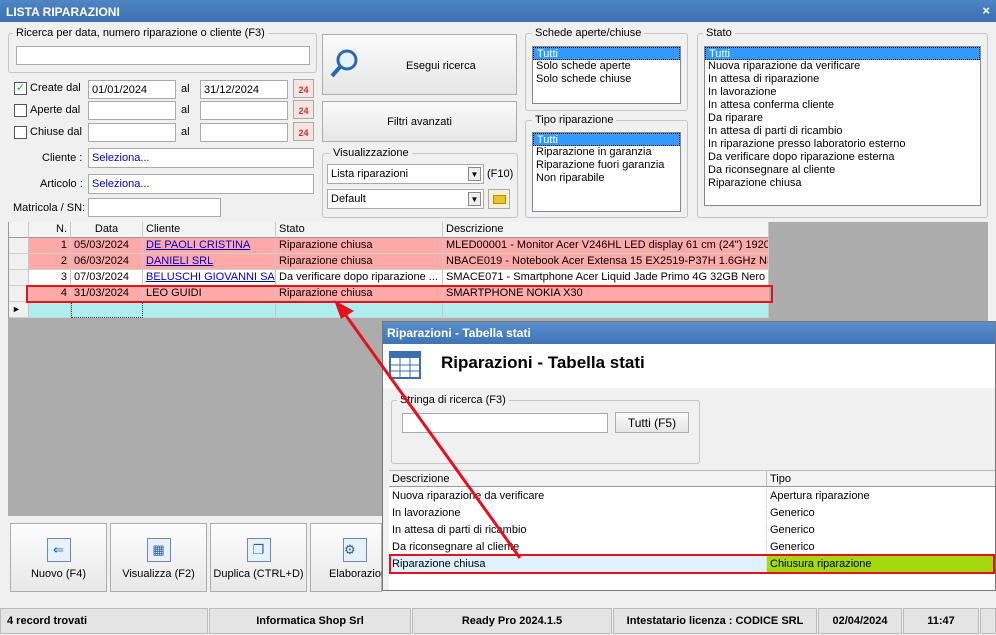 Image resolution: width=996 pixels, height=635 pixels. What do you see at coordinates (606, 152) in the screenshot?
I see `list-item: Riparazione in garanzia` at bounding box center [606, 152].